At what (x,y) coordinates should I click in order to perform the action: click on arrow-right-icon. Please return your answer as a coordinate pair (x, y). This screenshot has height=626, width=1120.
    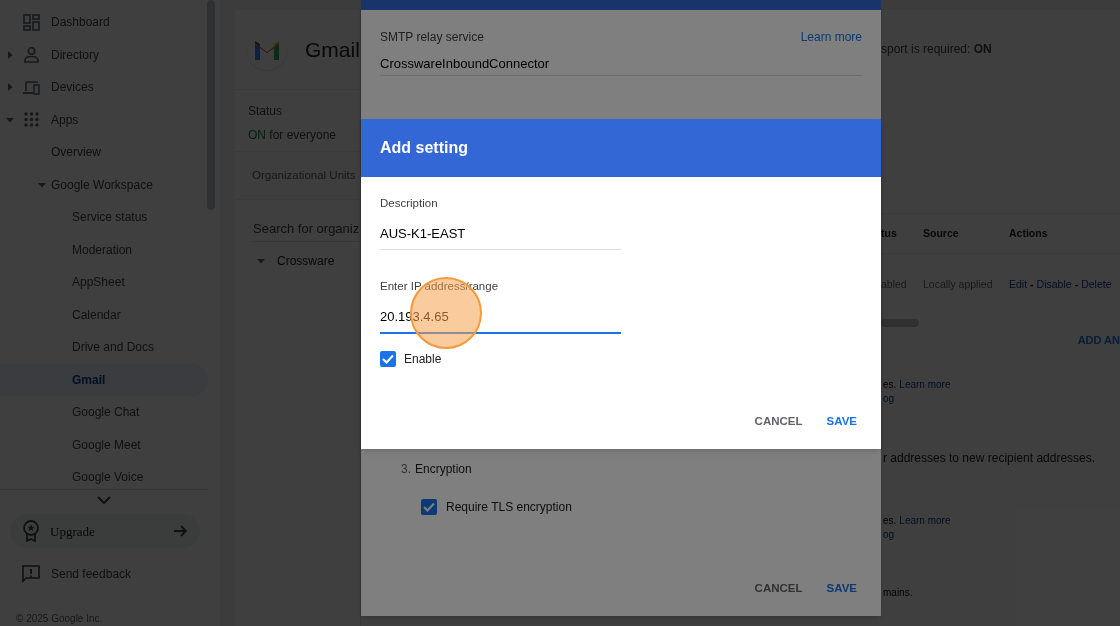
    Looking at the image, I should click on (181, 531).